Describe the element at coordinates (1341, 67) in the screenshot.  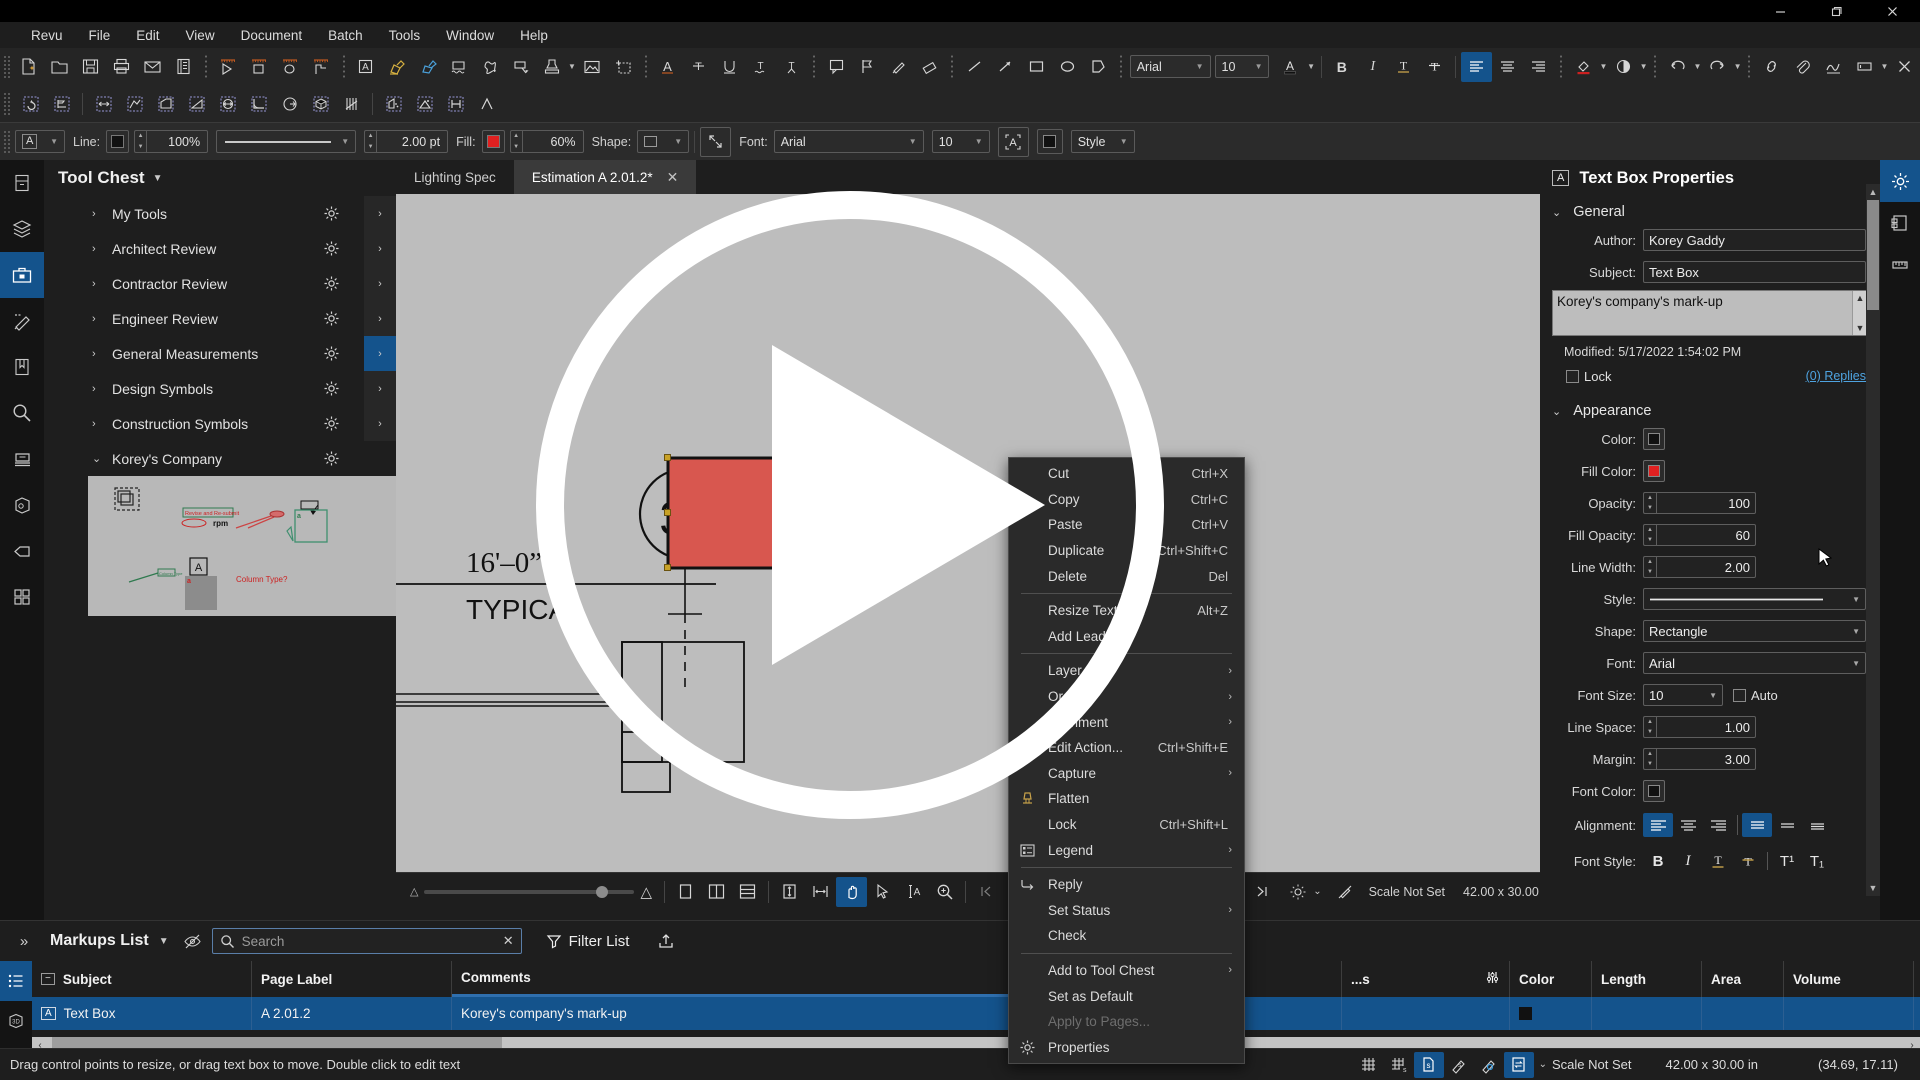
I see `bold-button: B` at that location.